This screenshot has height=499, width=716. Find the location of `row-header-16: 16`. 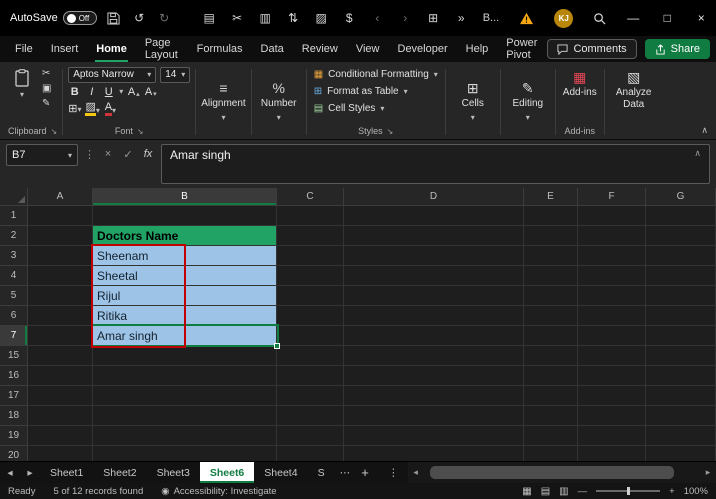

row-header-16: 16 is located at coordinates (14, 376).